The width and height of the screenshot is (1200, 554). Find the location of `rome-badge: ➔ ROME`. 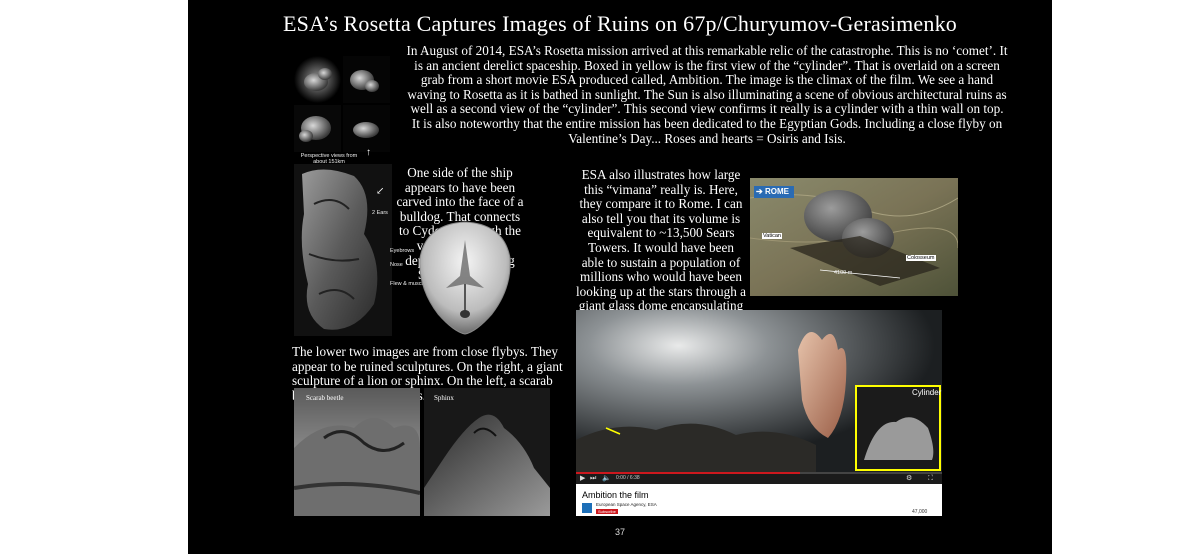

rome-badge: ➔ ROME is located at coordinates (772, 191).